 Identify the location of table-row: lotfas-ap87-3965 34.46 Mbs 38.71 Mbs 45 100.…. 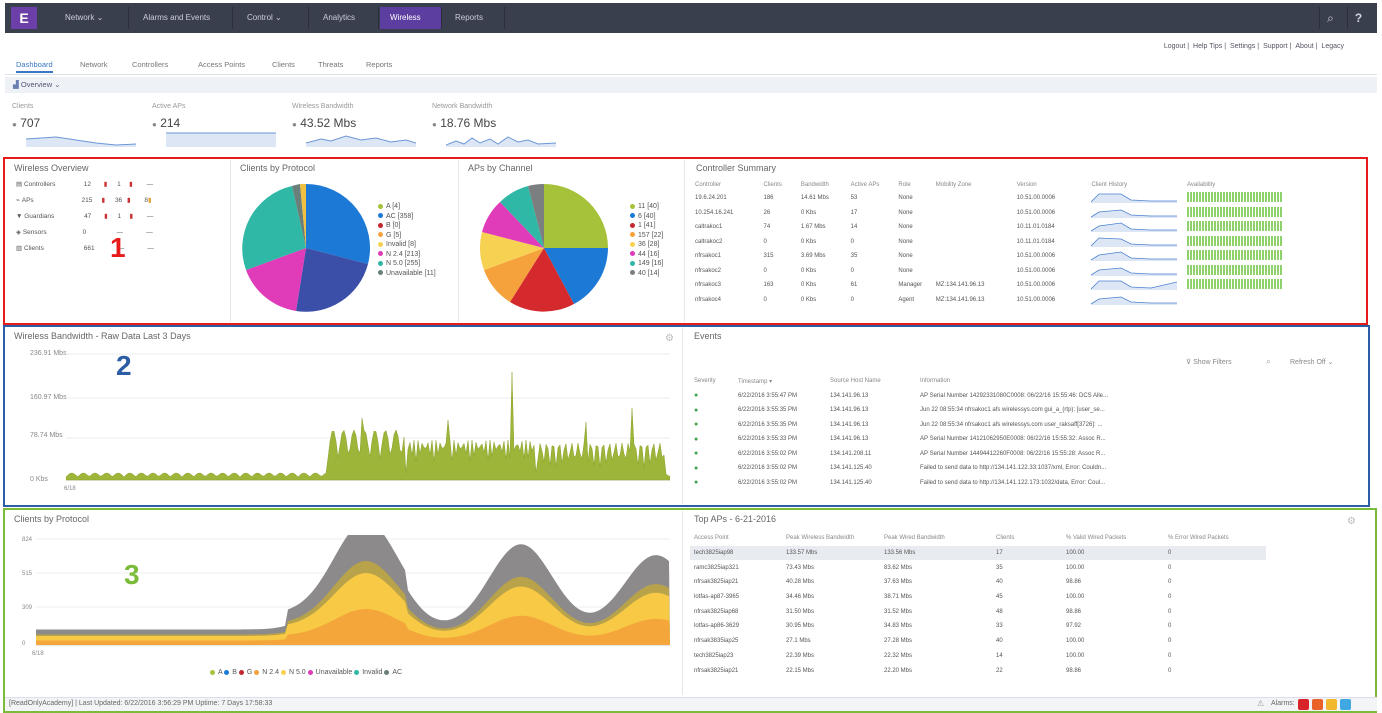
(978, 597).